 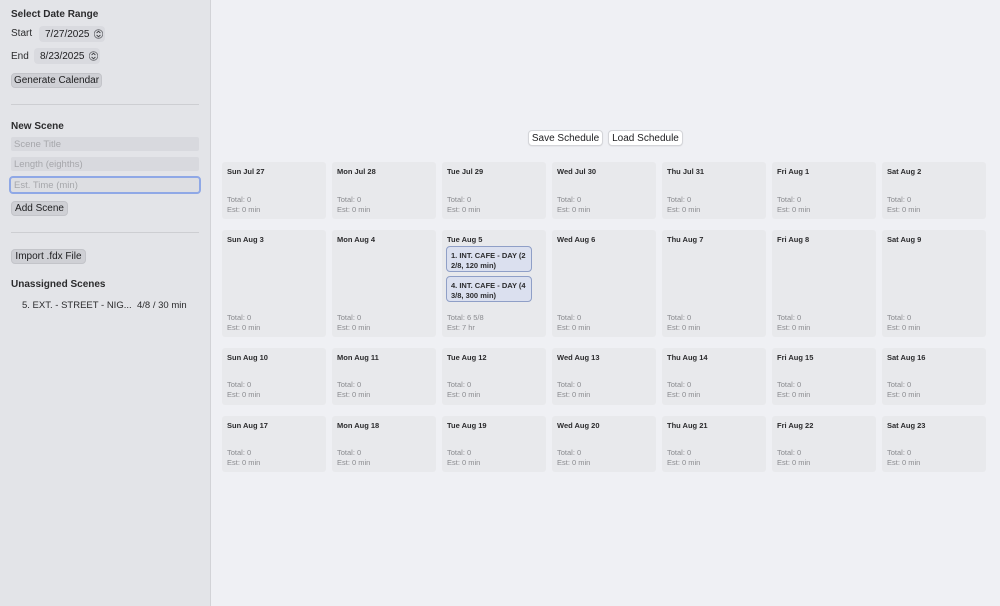 What do you see at coordinates (48, 256) in the screenshot?
I see `import-fdx-button: Import .fdx File` at bounding box center [48, 256].